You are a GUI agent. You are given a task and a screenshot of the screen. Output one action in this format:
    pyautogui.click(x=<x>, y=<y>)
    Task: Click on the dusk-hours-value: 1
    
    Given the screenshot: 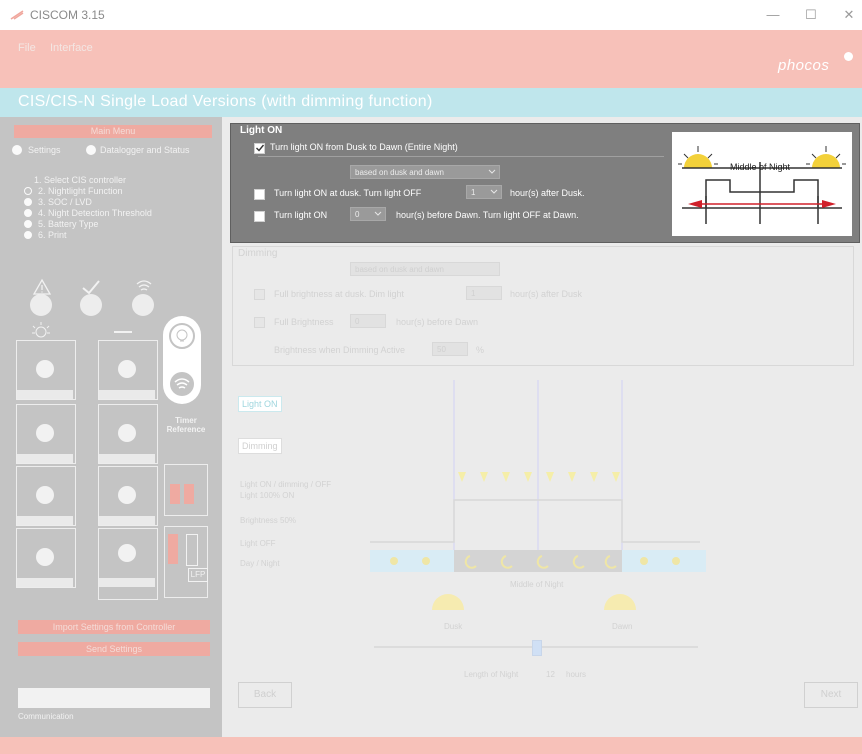 What is the action you would take?
    pyautogui.click(x=473, y=192)
    